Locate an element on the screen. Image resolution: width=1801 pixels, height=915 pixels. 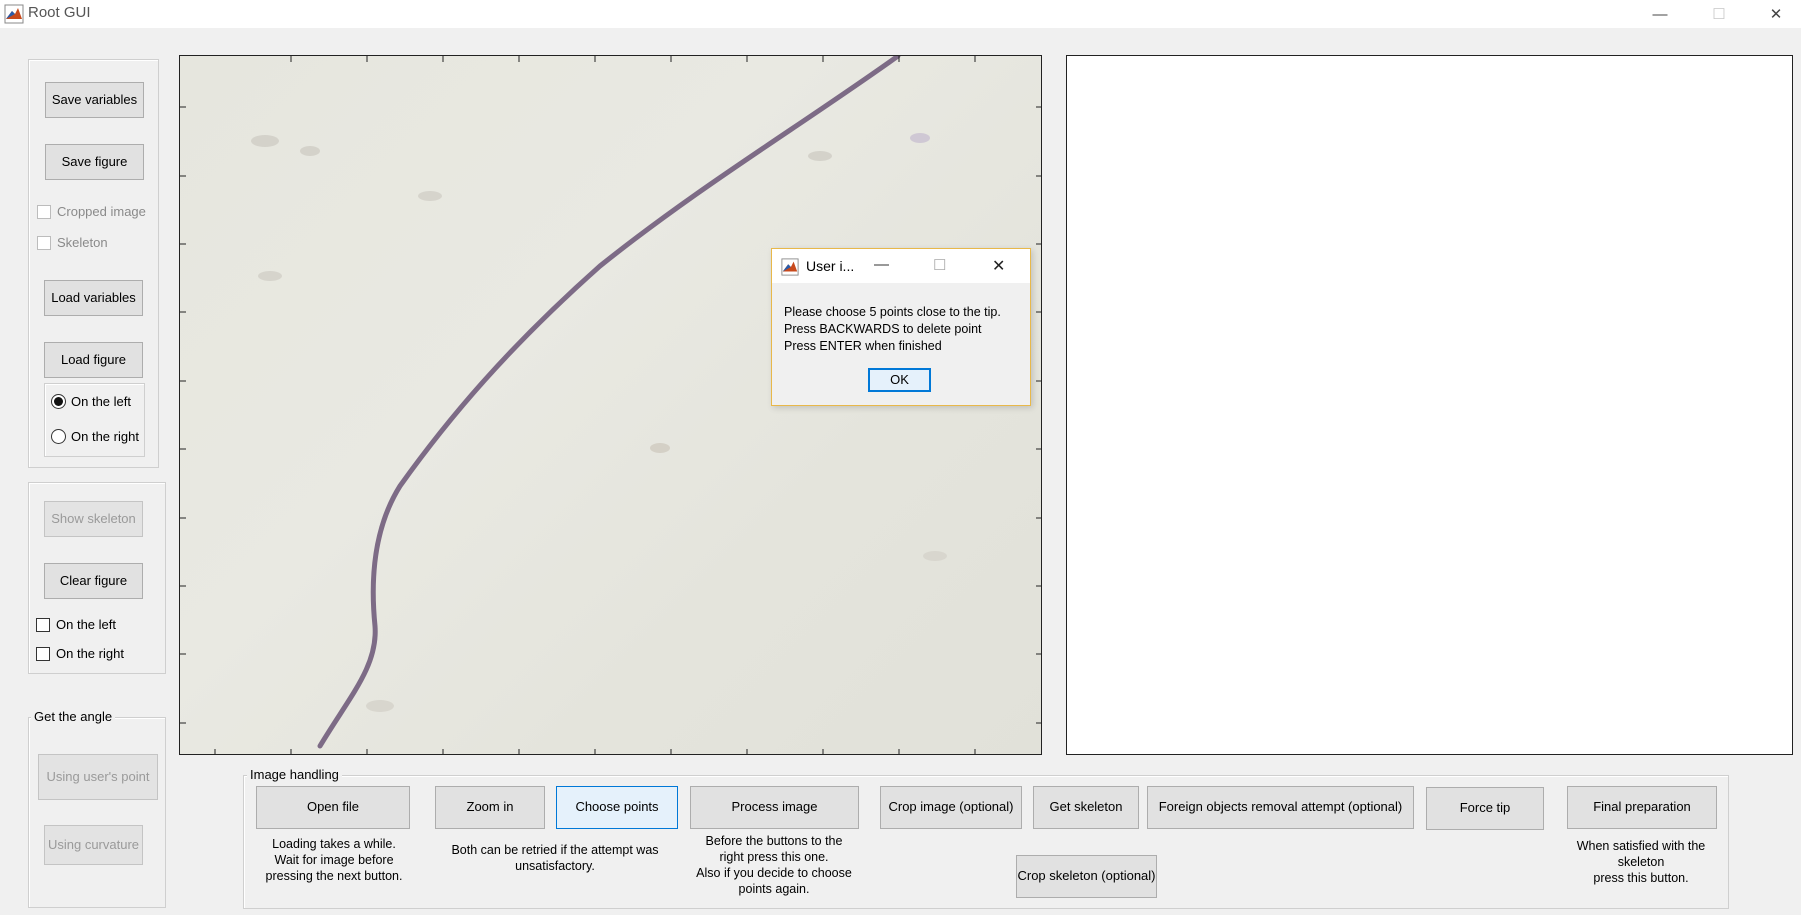
process-image-button: Process image is located at coordinates (774, 807).